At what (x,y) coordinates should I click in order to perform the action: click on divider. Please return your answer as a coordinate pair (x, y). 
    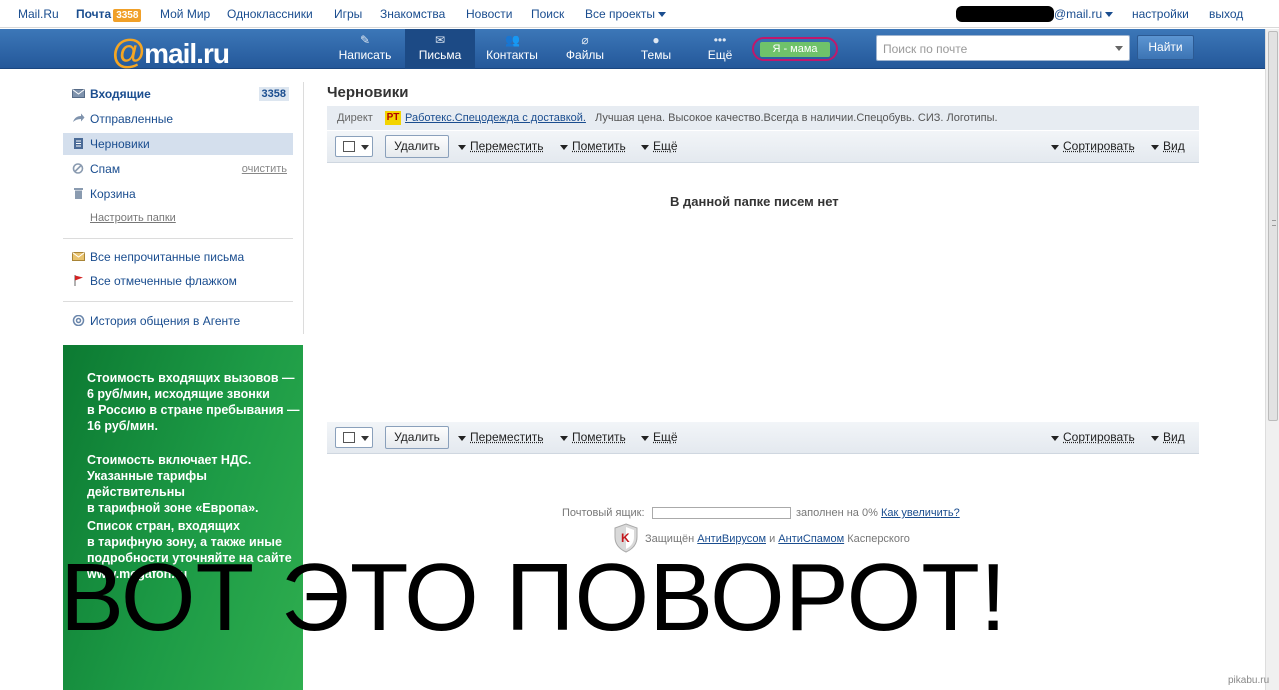
    Looking at the image, I should click on (178, 238).